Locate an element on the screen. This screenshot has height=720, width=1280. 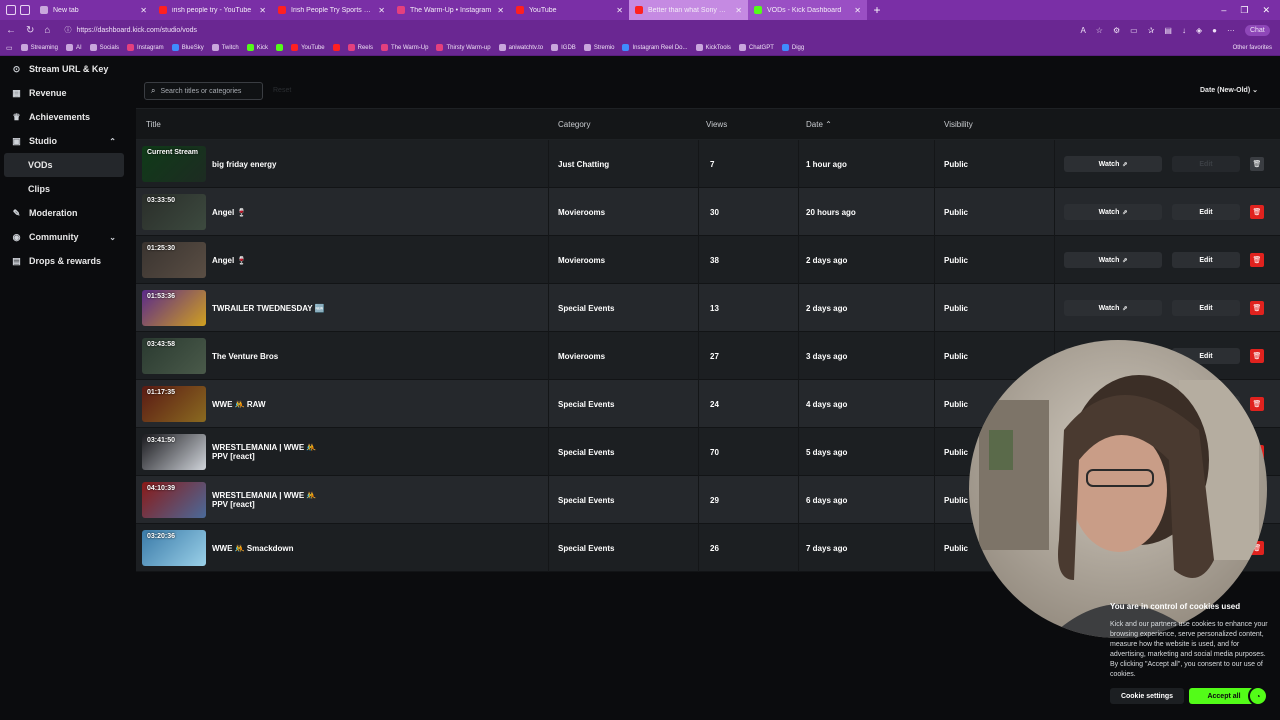
chat-support-icon: ◔ is located at coordinates (1258, 696).